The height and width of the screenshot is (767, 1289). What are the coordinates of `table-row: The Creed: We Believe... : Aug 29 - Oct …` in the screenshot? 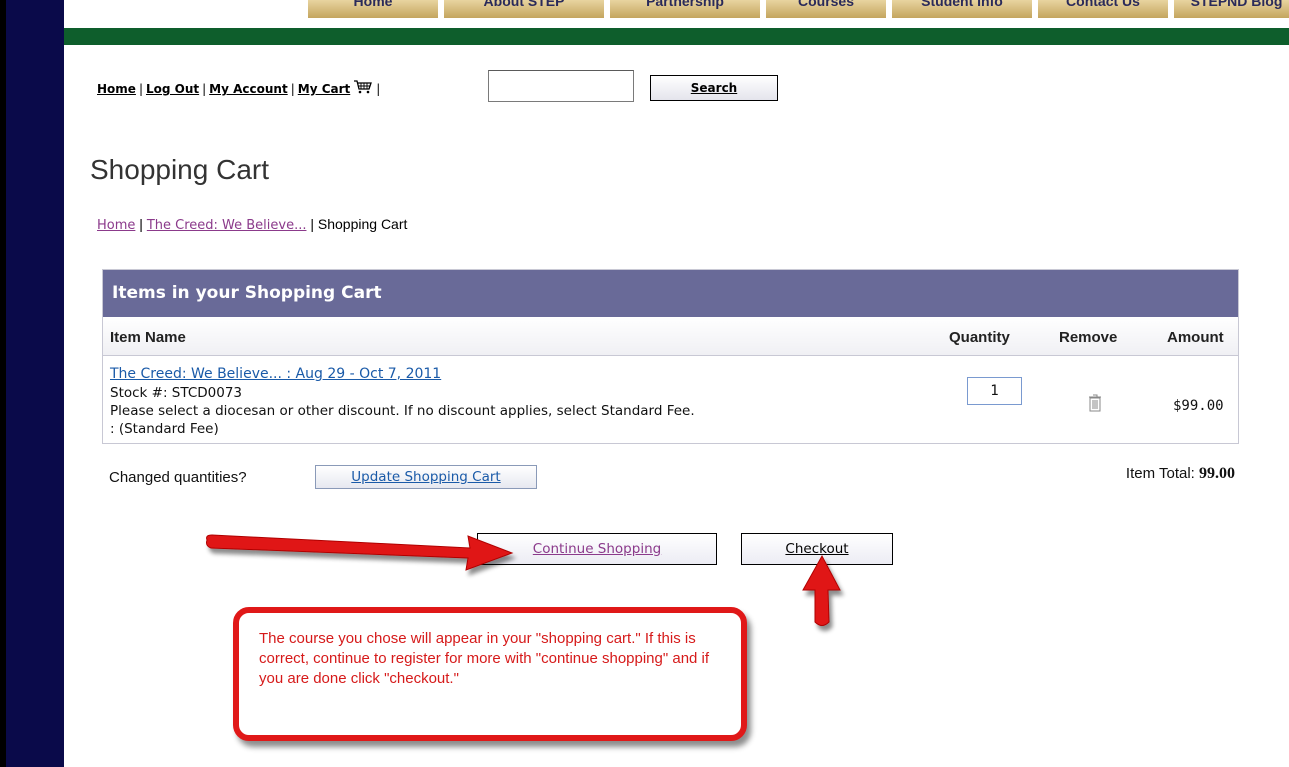 It's located at (670, 400).